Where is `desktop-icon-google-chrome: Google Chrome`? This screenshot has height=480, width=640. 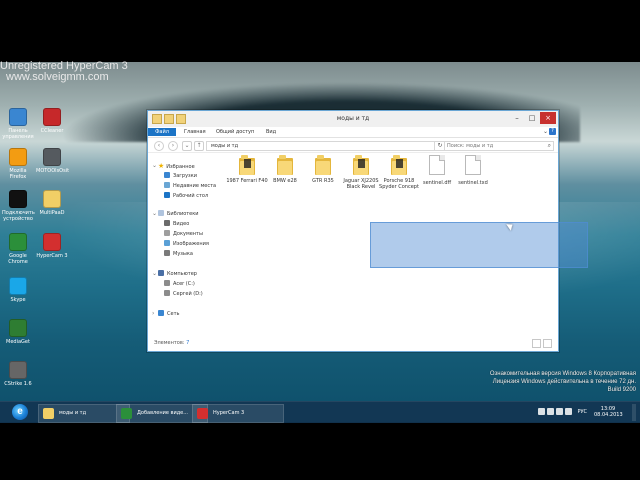 desktop-icon-google-chrome: Google Chrome is located at coordinates (18, 249).